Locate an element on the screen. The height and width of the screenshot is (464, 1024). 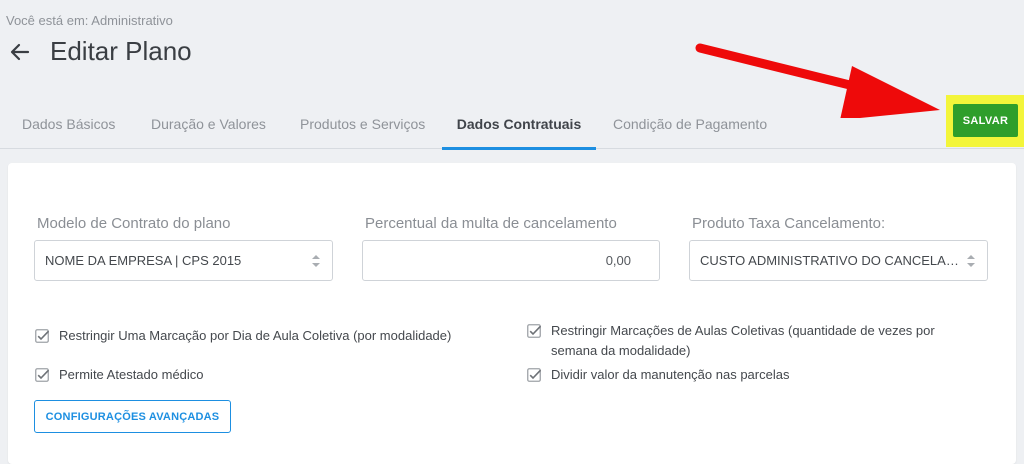
cancel-fine-value: 0,00 is located at coordinates (618, 260).